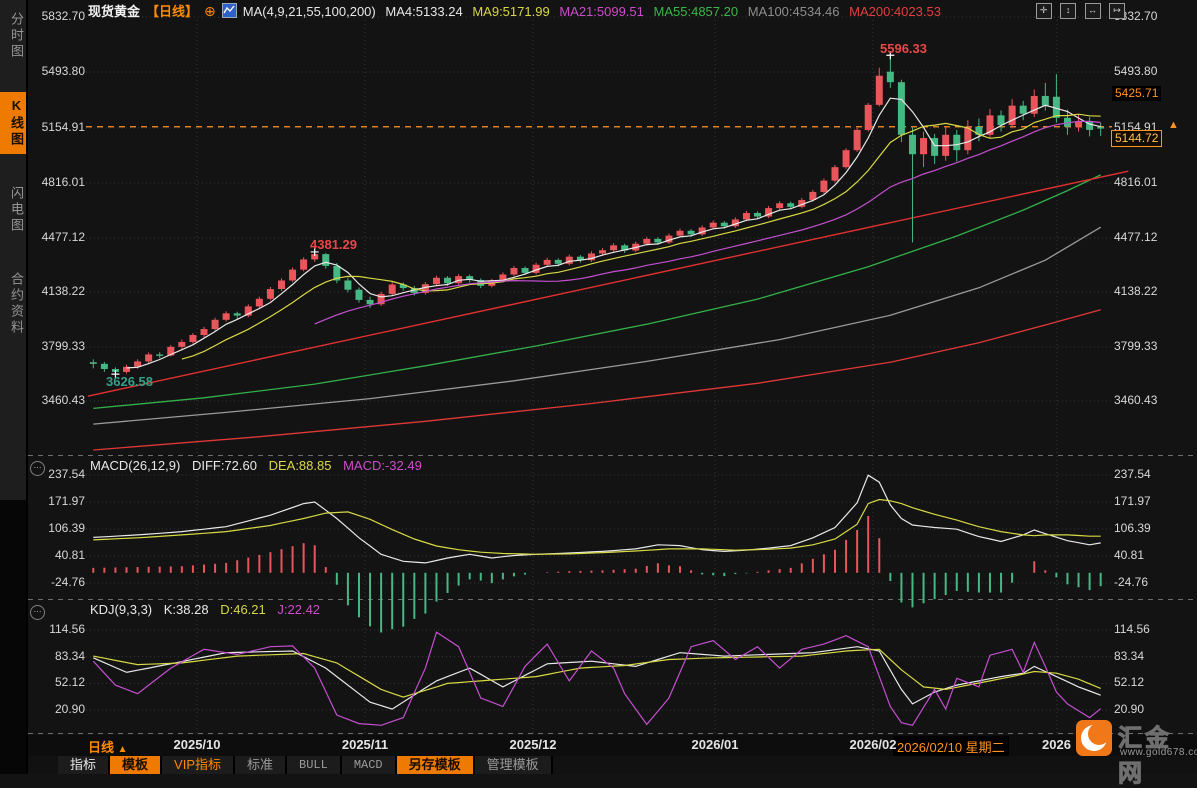  What do you see at coordinates (13, 123) in the screenshot?
I see `sidebar-tab-kline: K线图` at bounding box center [13, 123].